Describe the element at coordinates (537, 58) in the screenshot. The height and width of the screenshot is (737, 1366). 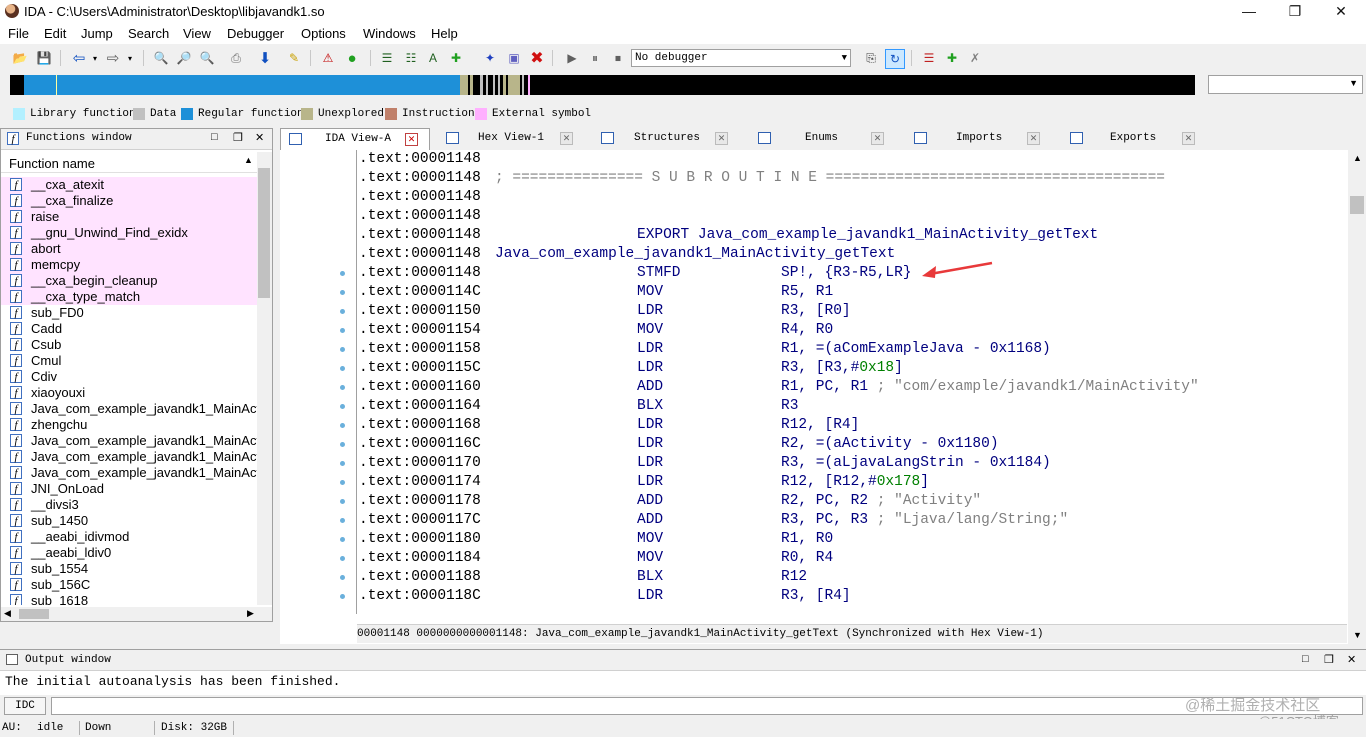
I see `delete-x-icon: ✖` at that location.